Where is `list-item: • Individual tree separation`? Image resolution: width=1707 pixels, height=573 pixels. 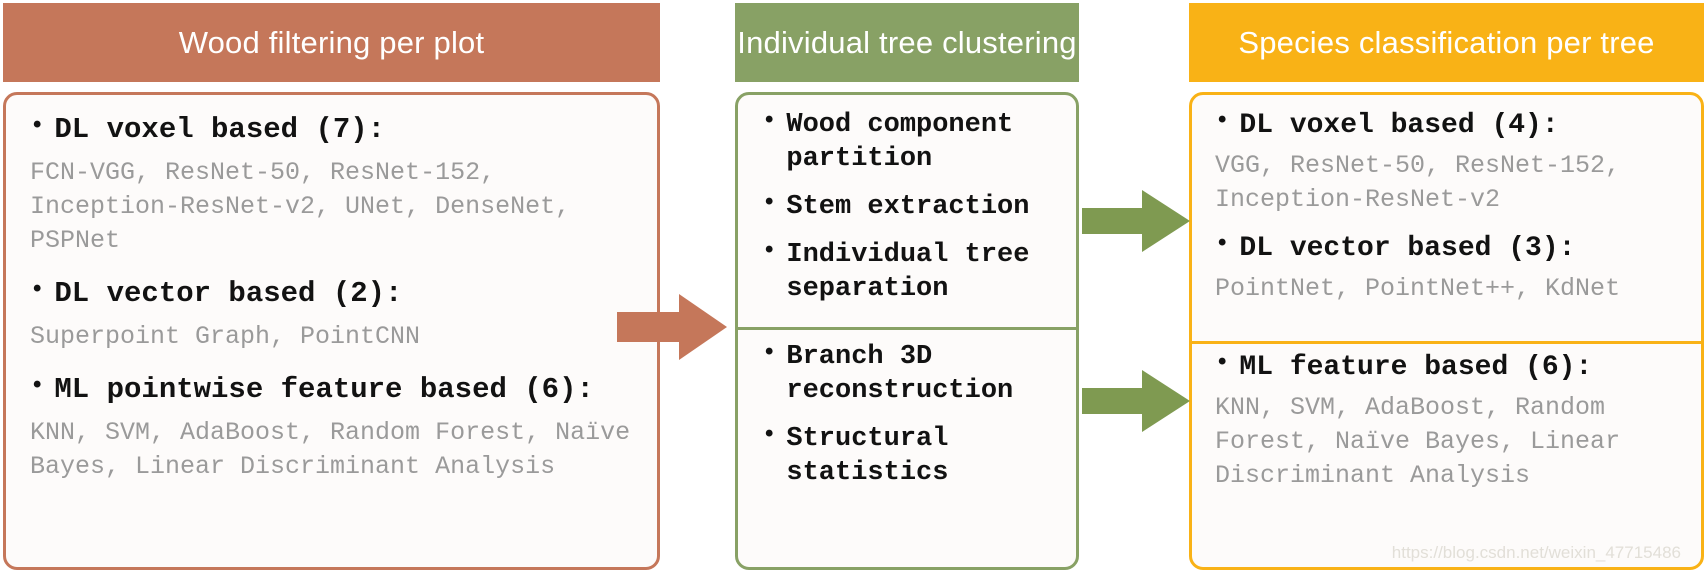
list-item: • Individual tree separation is located at coordinates (912, 272).